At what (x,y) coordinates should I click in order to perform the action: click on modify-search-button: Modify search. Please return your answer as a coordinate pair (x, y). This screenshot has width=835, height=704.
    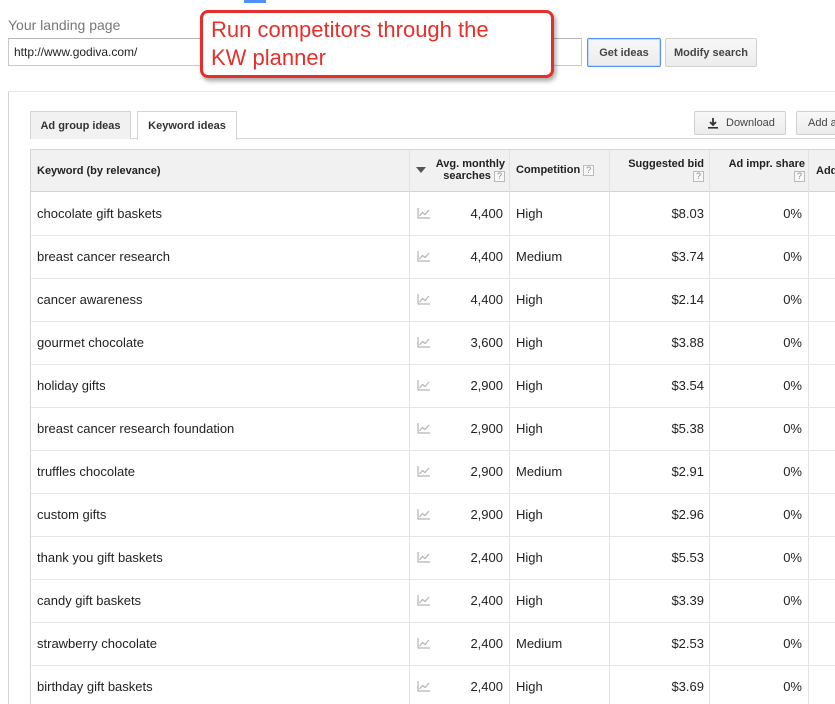
    Looking at the image, I should click on (711, 52).